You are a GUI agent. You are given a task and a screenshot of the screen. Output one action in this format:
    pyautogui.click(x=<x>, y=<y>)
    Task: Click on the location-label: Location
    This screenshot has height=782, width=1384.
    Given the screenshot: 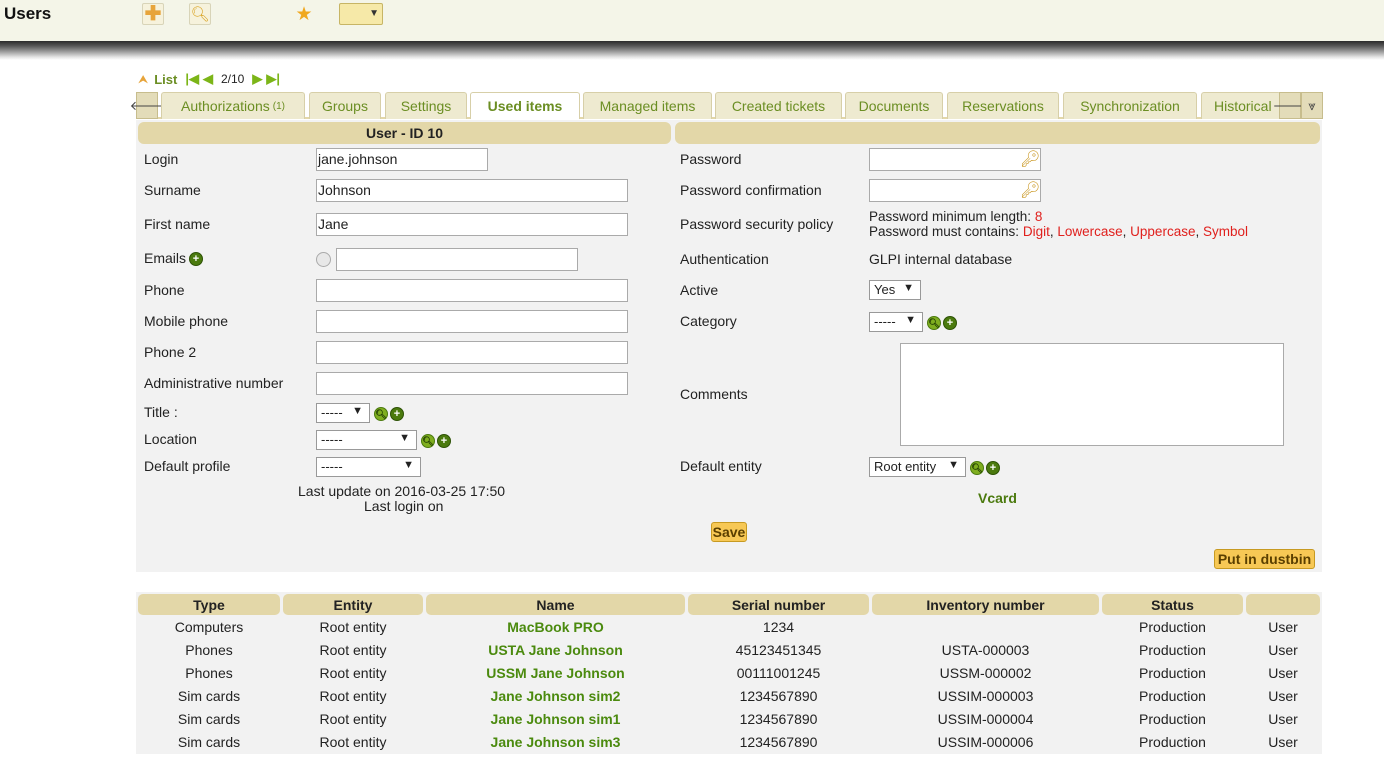 What is the action you would take?
    pyautogui.click(x=170, y=439)
    